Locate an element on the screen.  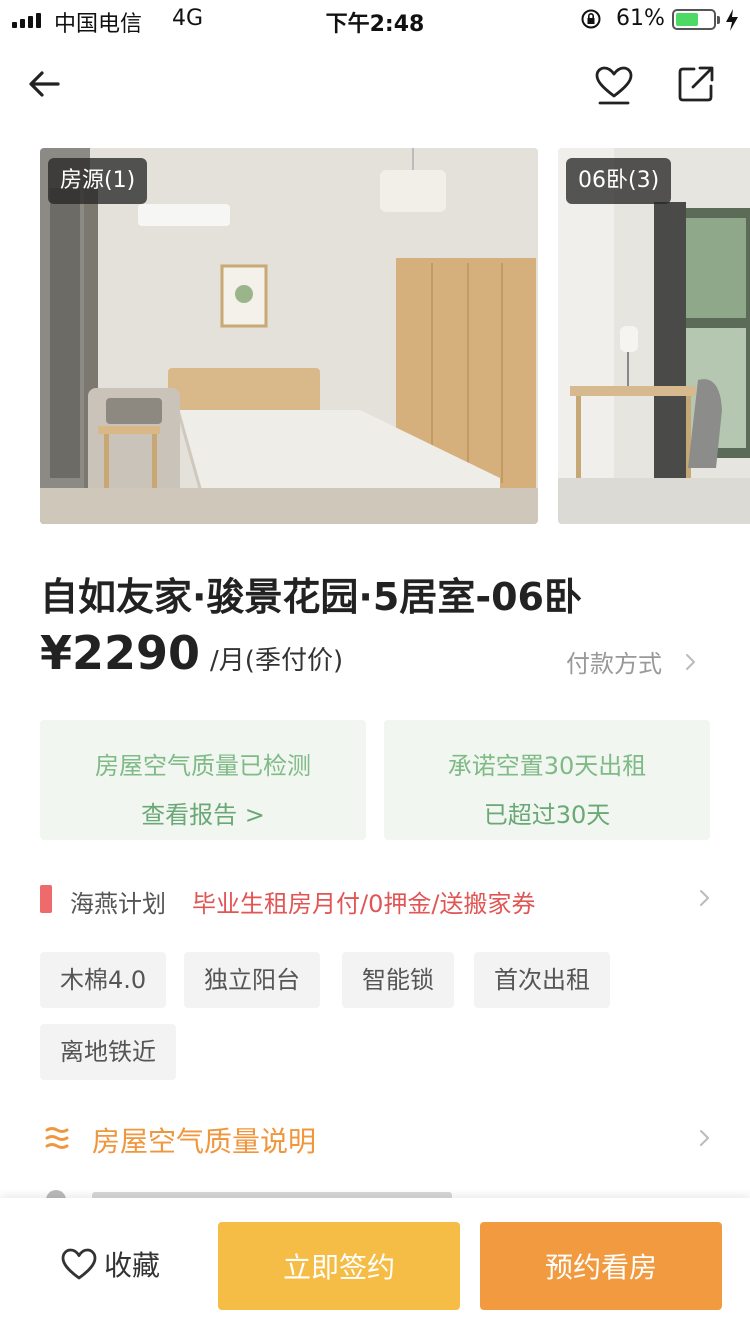
feature-tag: 木棉4.0 is located at coordinates (103, 980).